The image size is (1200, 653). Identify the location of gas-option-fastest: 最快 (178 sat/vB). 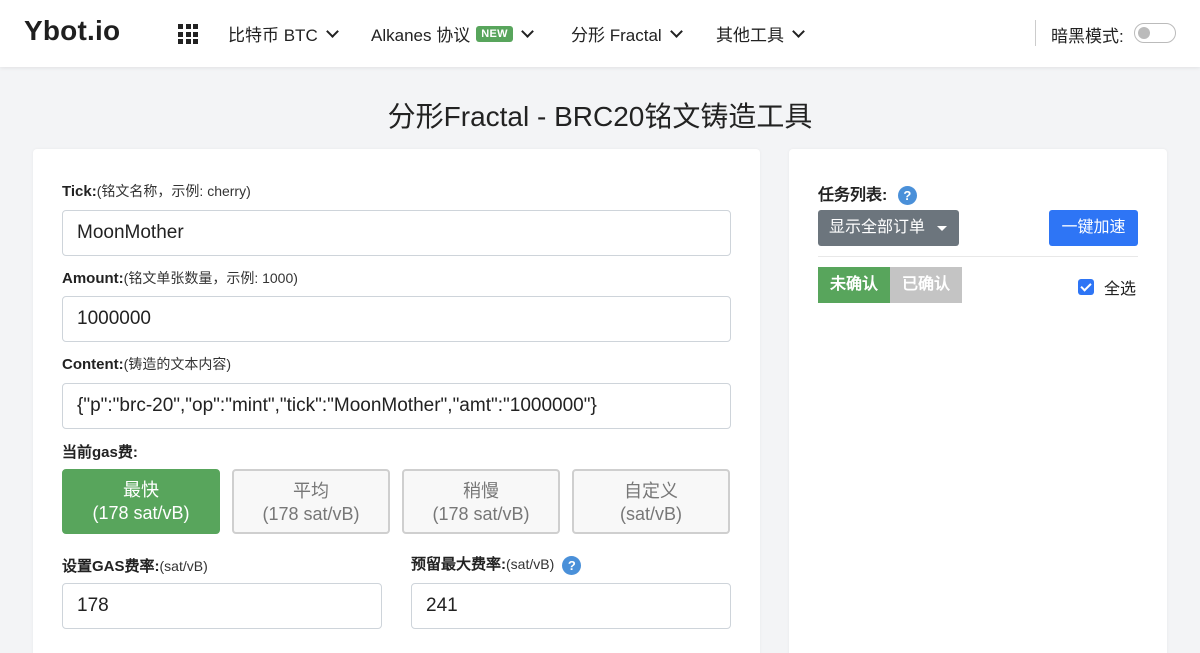
(141, 501).